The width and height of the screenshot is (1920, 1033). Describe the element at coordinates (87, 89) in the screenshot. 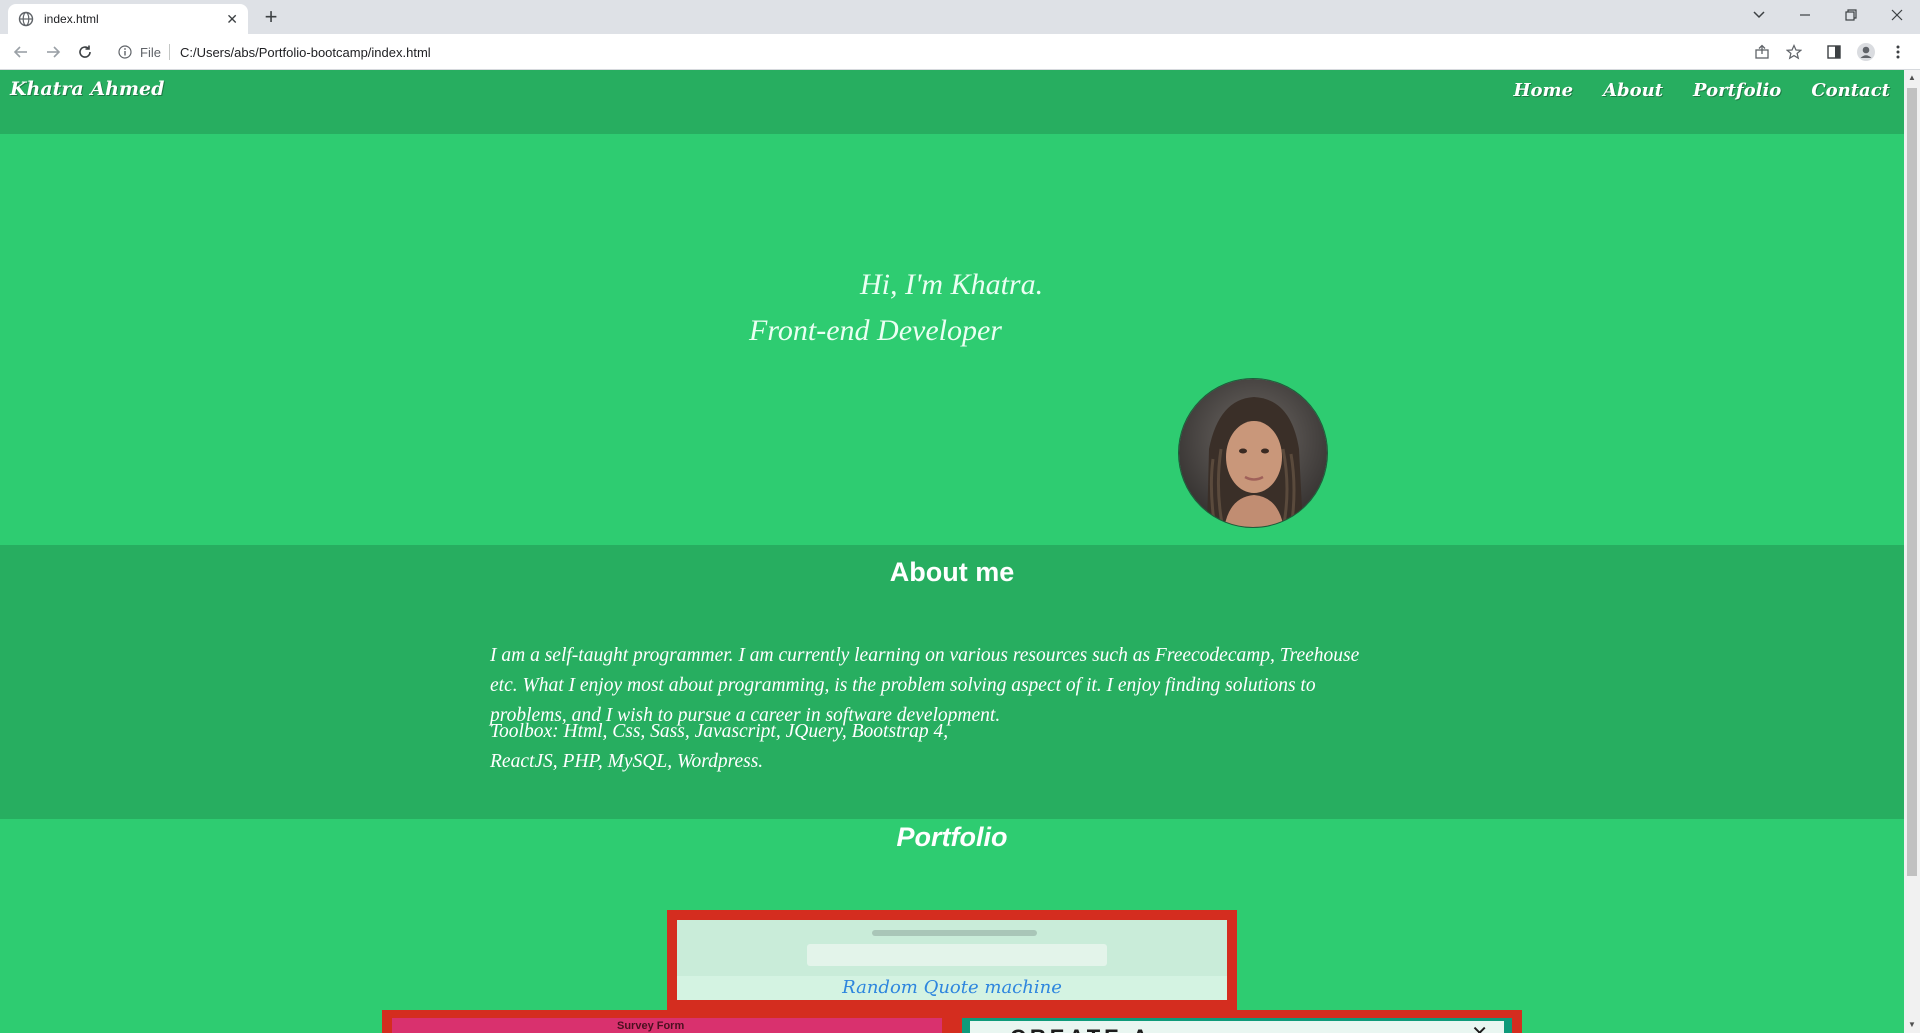

I see `site-brand: Khatra Ahmed` at that location.